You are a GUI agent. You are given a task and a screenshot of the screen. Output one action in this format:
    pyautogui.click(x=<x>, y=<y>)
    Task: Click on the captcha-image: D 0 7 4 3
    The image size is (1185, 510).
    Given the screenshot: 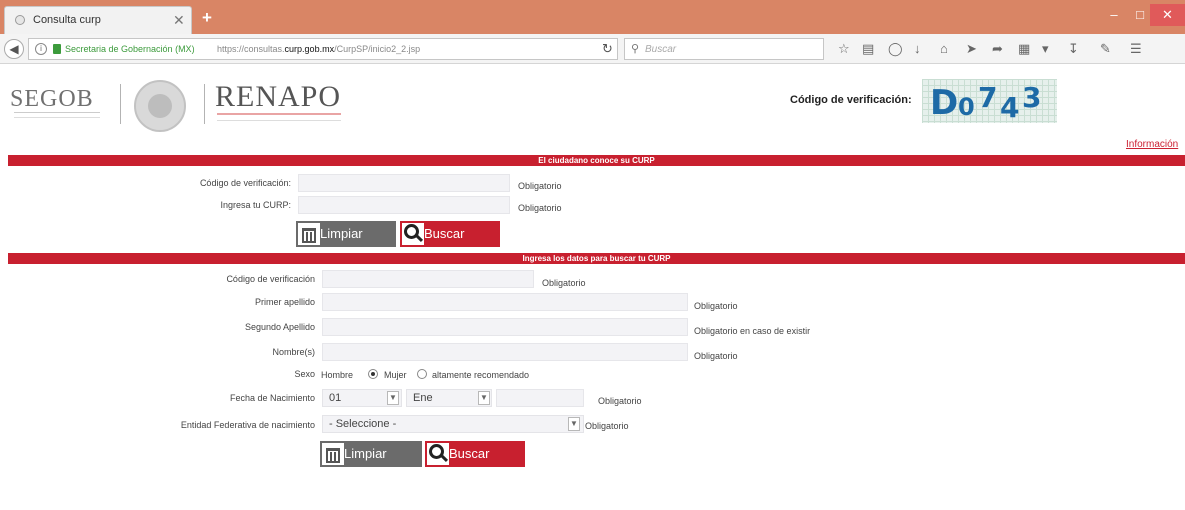 What is the action you would take?
    pyautogui.click(x=989, y=101)
    